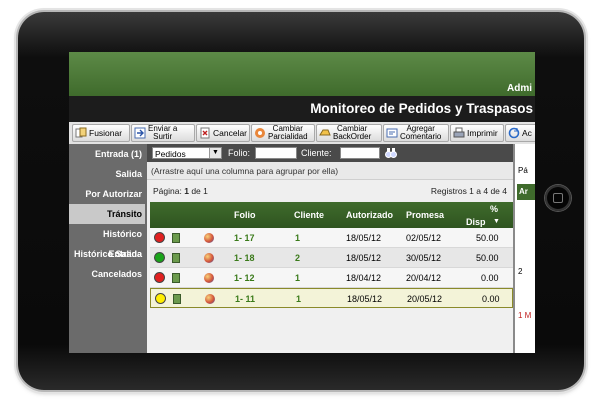 This screenshot has width=600, height=400. What do you see at coordinates (316, 153) in the screenshot?
I see `cliente-label: Cliente:` at bounding box center [316, 153].